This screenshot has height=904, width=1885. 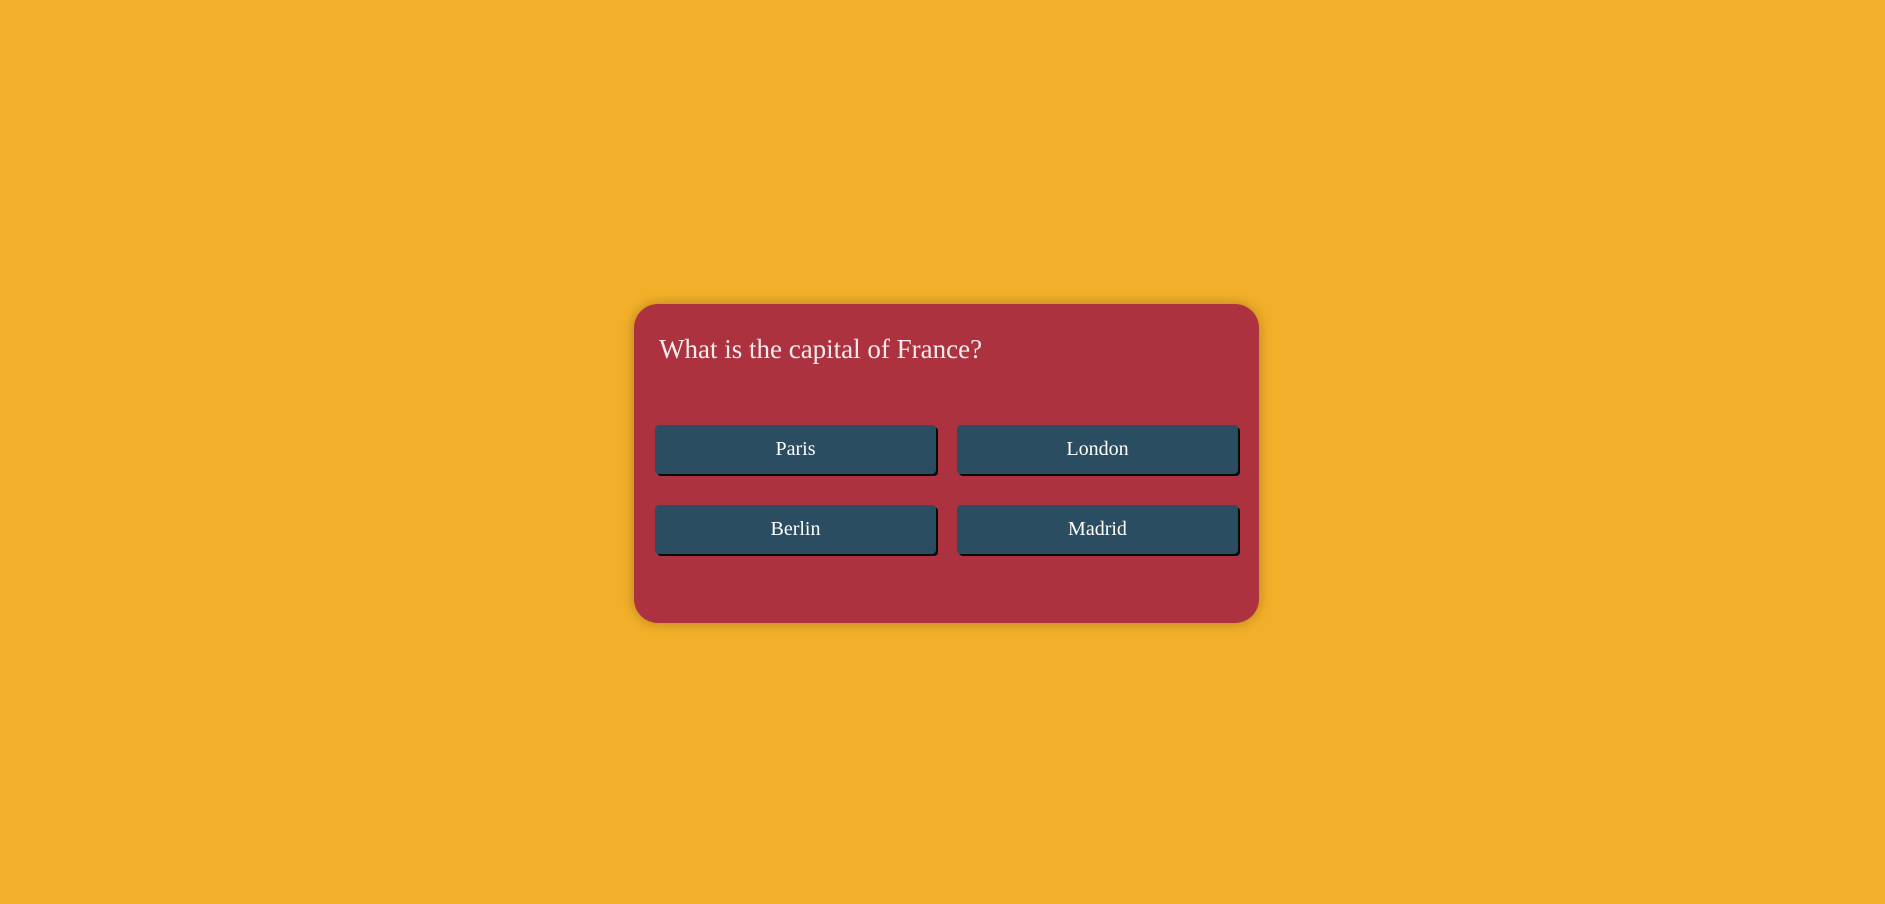 What do you see at coordinates (1097, 449) in the screenshot?
I see `answer-button-london: London` at bounding box center [1097, 449].